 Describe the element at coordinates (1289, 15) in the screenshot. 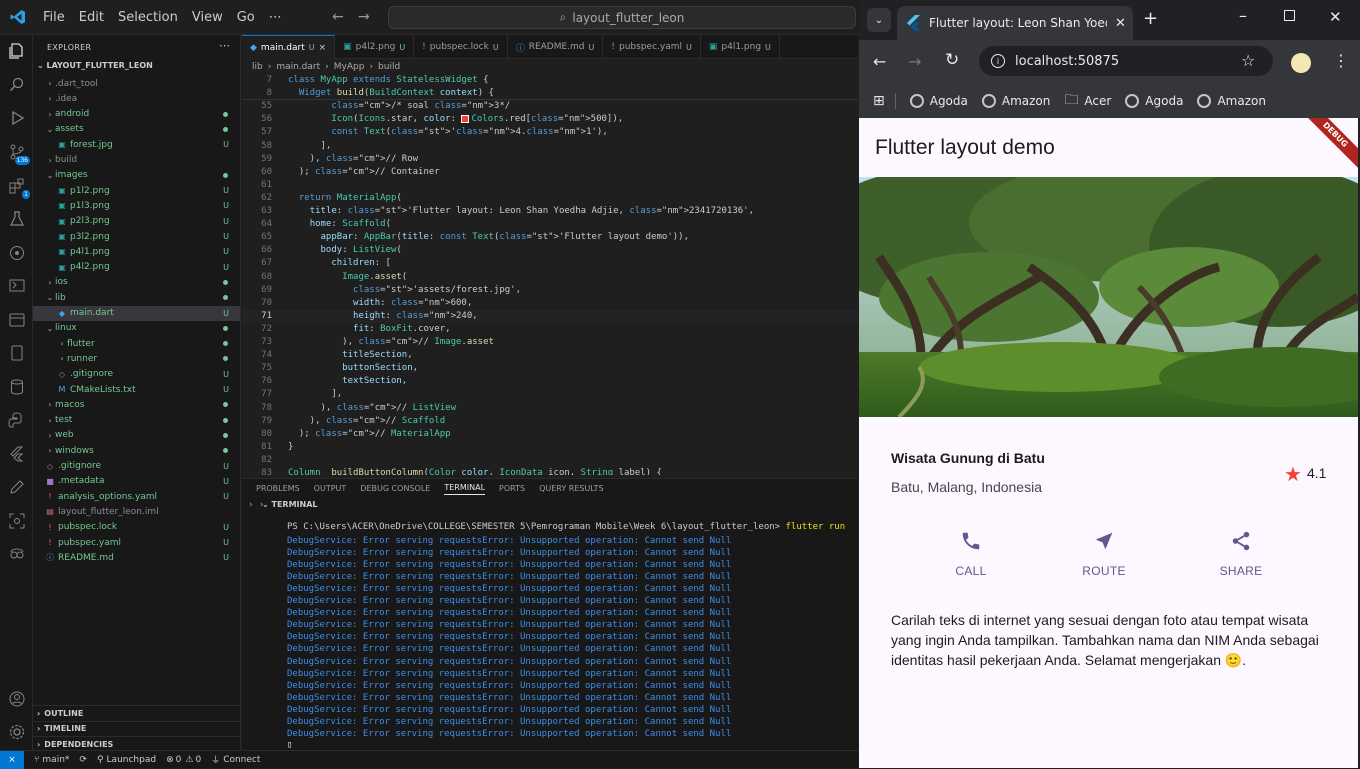

I see `maximize-icon` at that location.